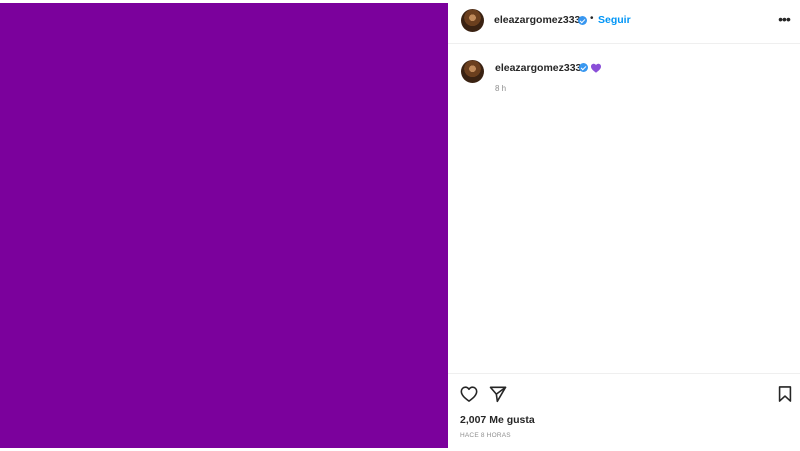 The image size is (800, 451). I want to click on caption-timestamp: 8 h, so click(500, 88).